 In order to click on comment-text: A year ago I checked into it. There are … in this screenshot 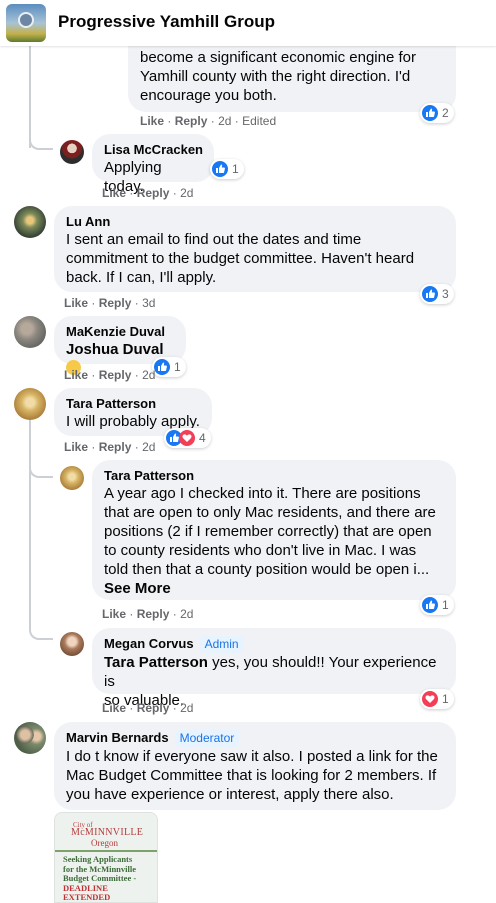, I will do `click(270, 531)`.